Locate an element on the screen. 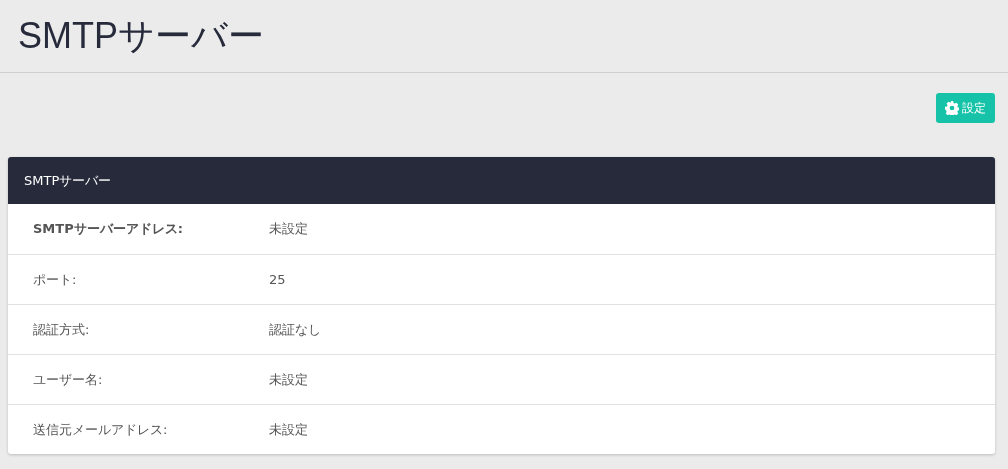  page-title: SMTPサーバー is located at coordinates (141, 35).